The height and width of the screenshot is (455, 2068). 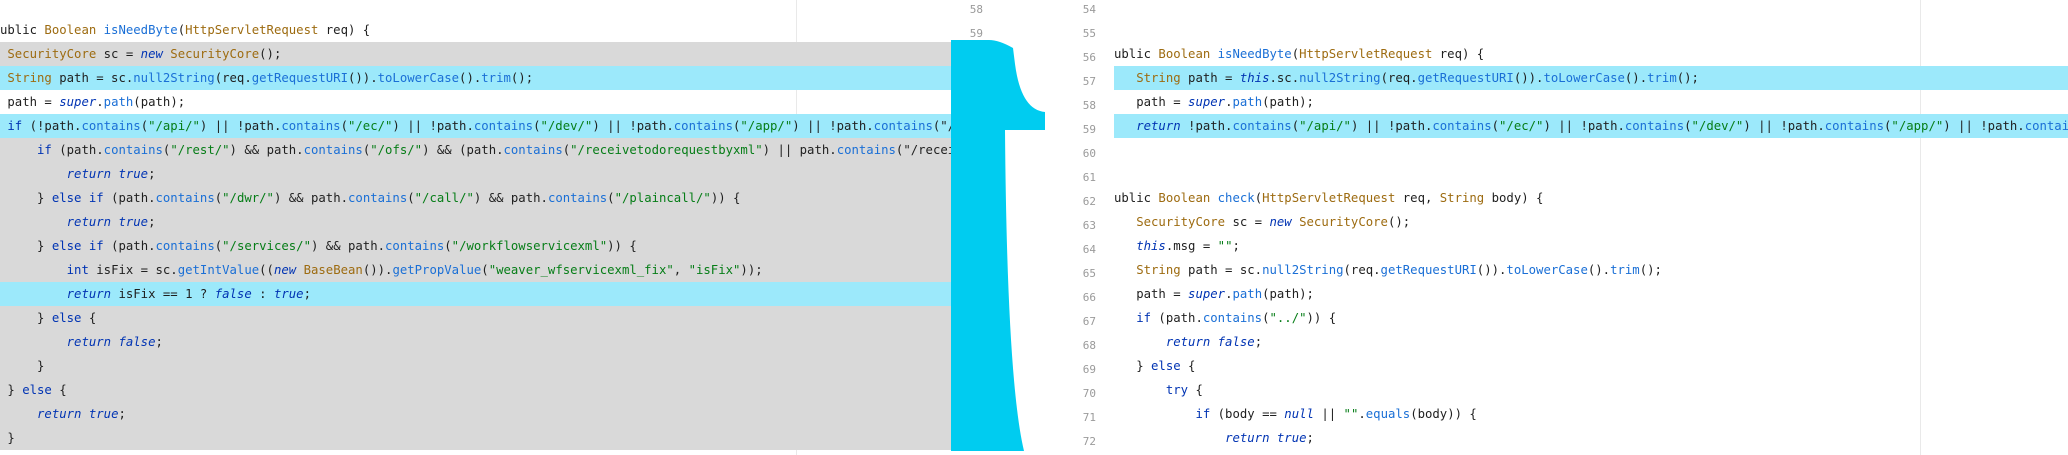 I want to click on right-line-number: 57, so click(x=1089, y=81).